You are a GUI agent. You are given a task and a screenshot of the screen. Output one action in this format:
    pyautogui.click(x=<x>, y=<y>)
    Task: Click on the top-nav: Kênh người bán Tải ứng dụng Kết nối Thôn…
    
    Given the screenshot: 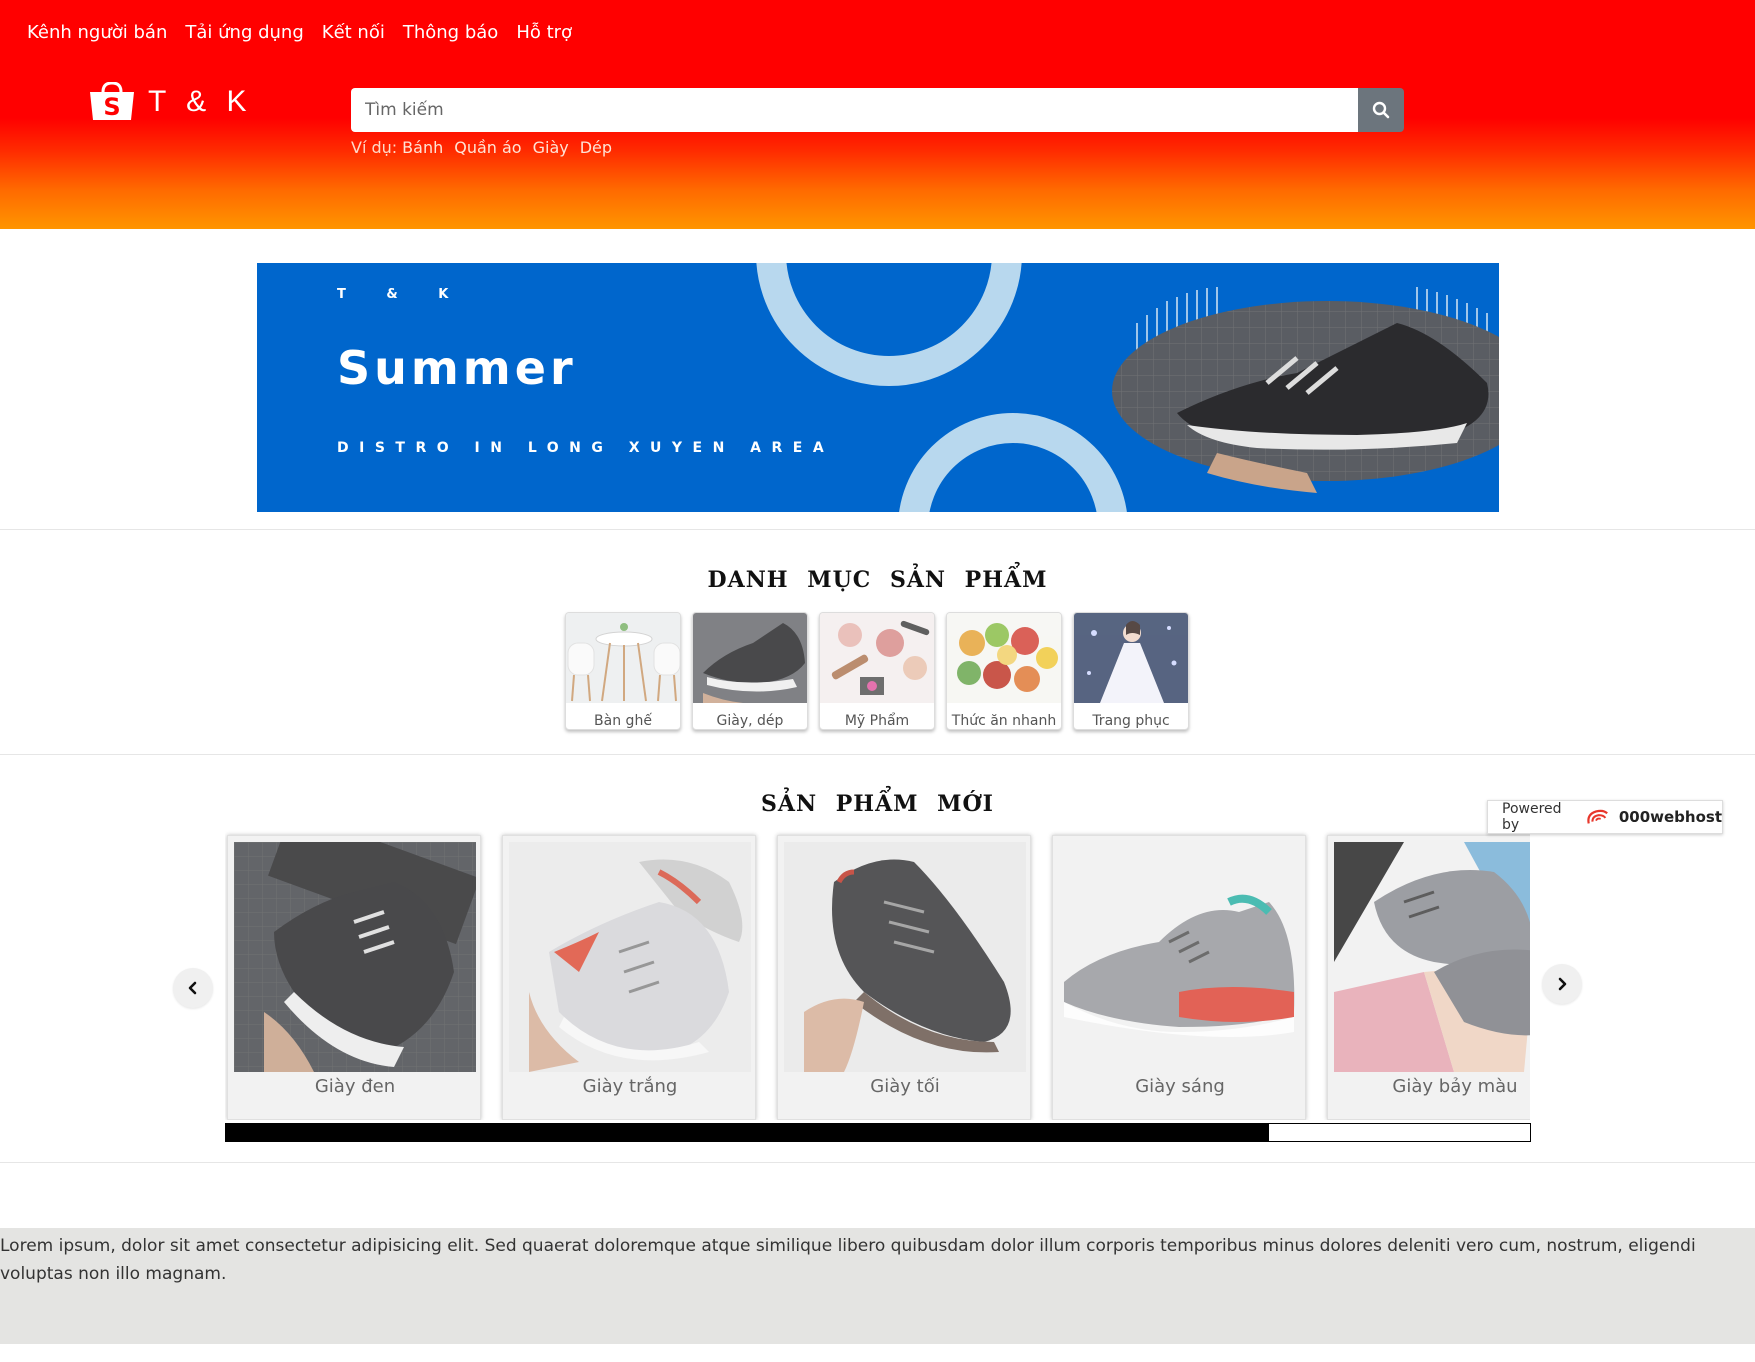 What is the action you would take?
    pyautogui.click(x=299, y=32)
    